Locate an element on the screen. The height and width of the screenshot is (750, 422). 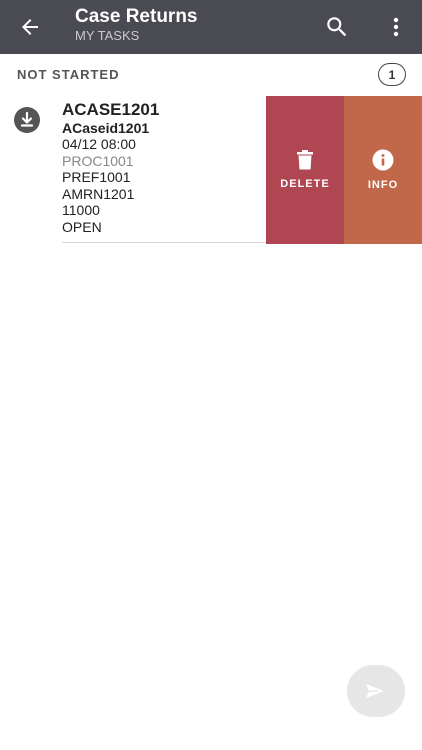
send-icon is located at coordinates (375, 691).